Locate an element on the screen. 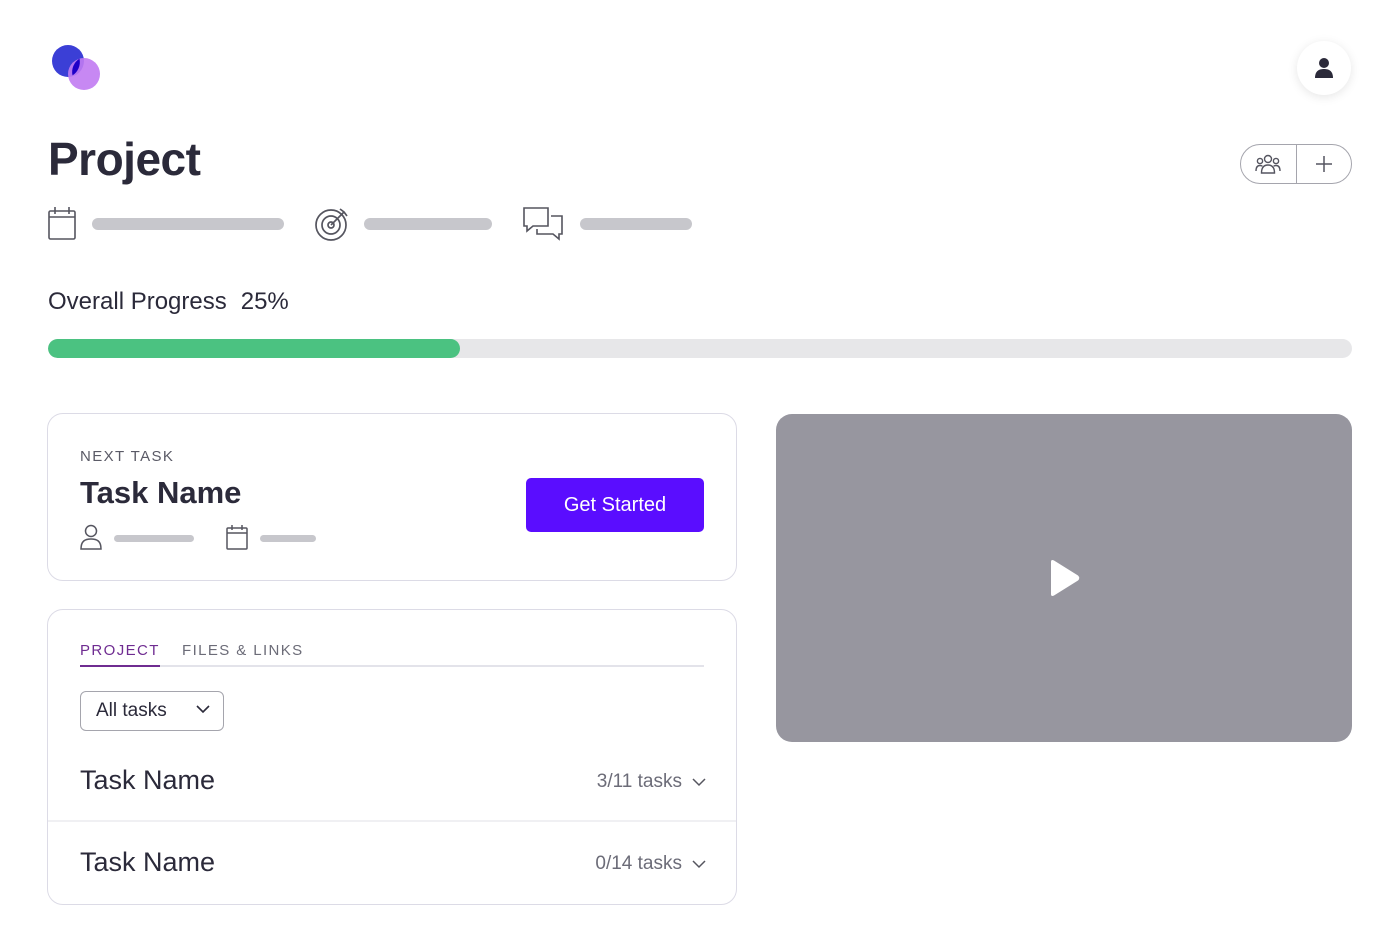  app-logo is located at coordinates (76, 68).